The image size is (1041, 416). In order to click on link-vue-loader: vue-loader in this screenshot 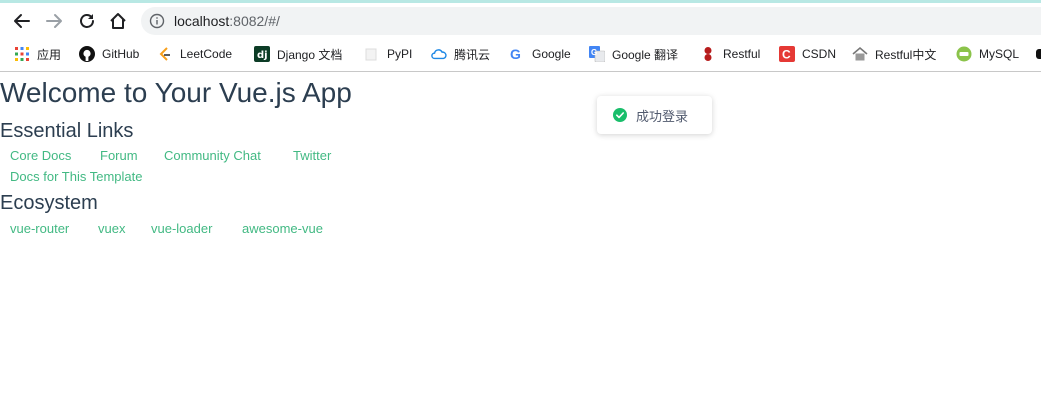, I will do `click(181, 229)`.